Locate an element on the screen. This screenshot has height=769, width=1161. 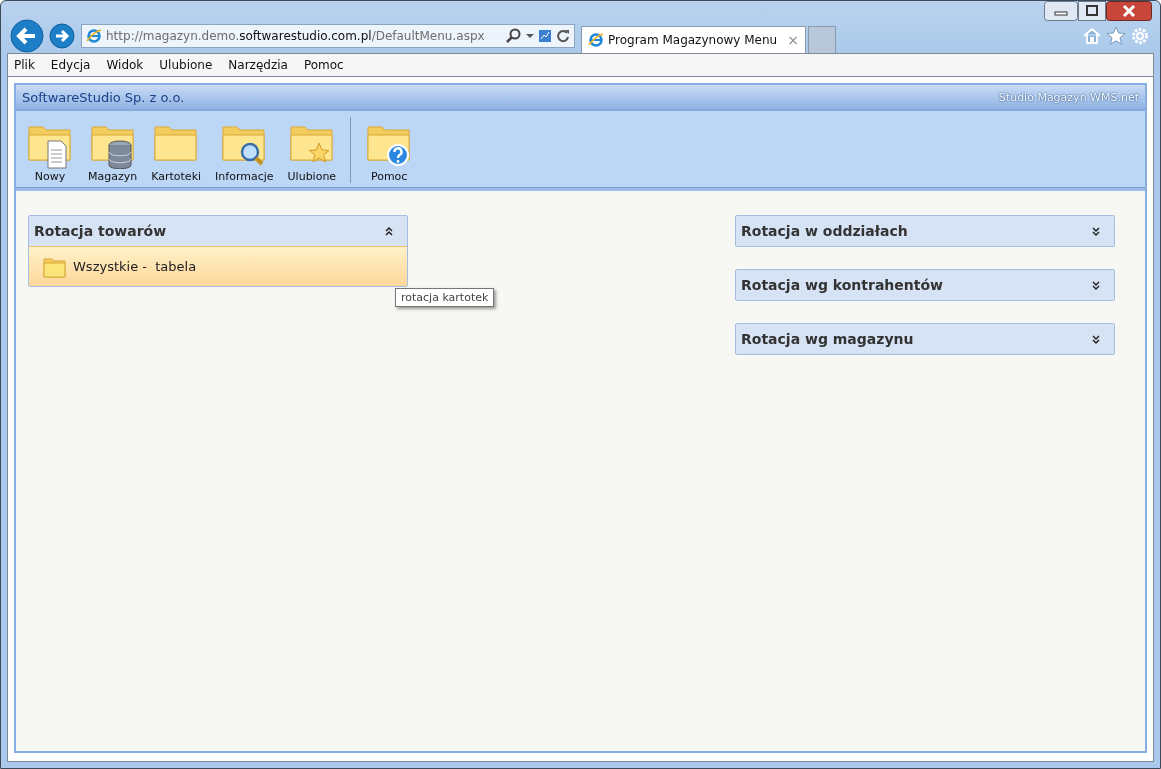
menu-item: Plik is located at coordinates (24, 65).